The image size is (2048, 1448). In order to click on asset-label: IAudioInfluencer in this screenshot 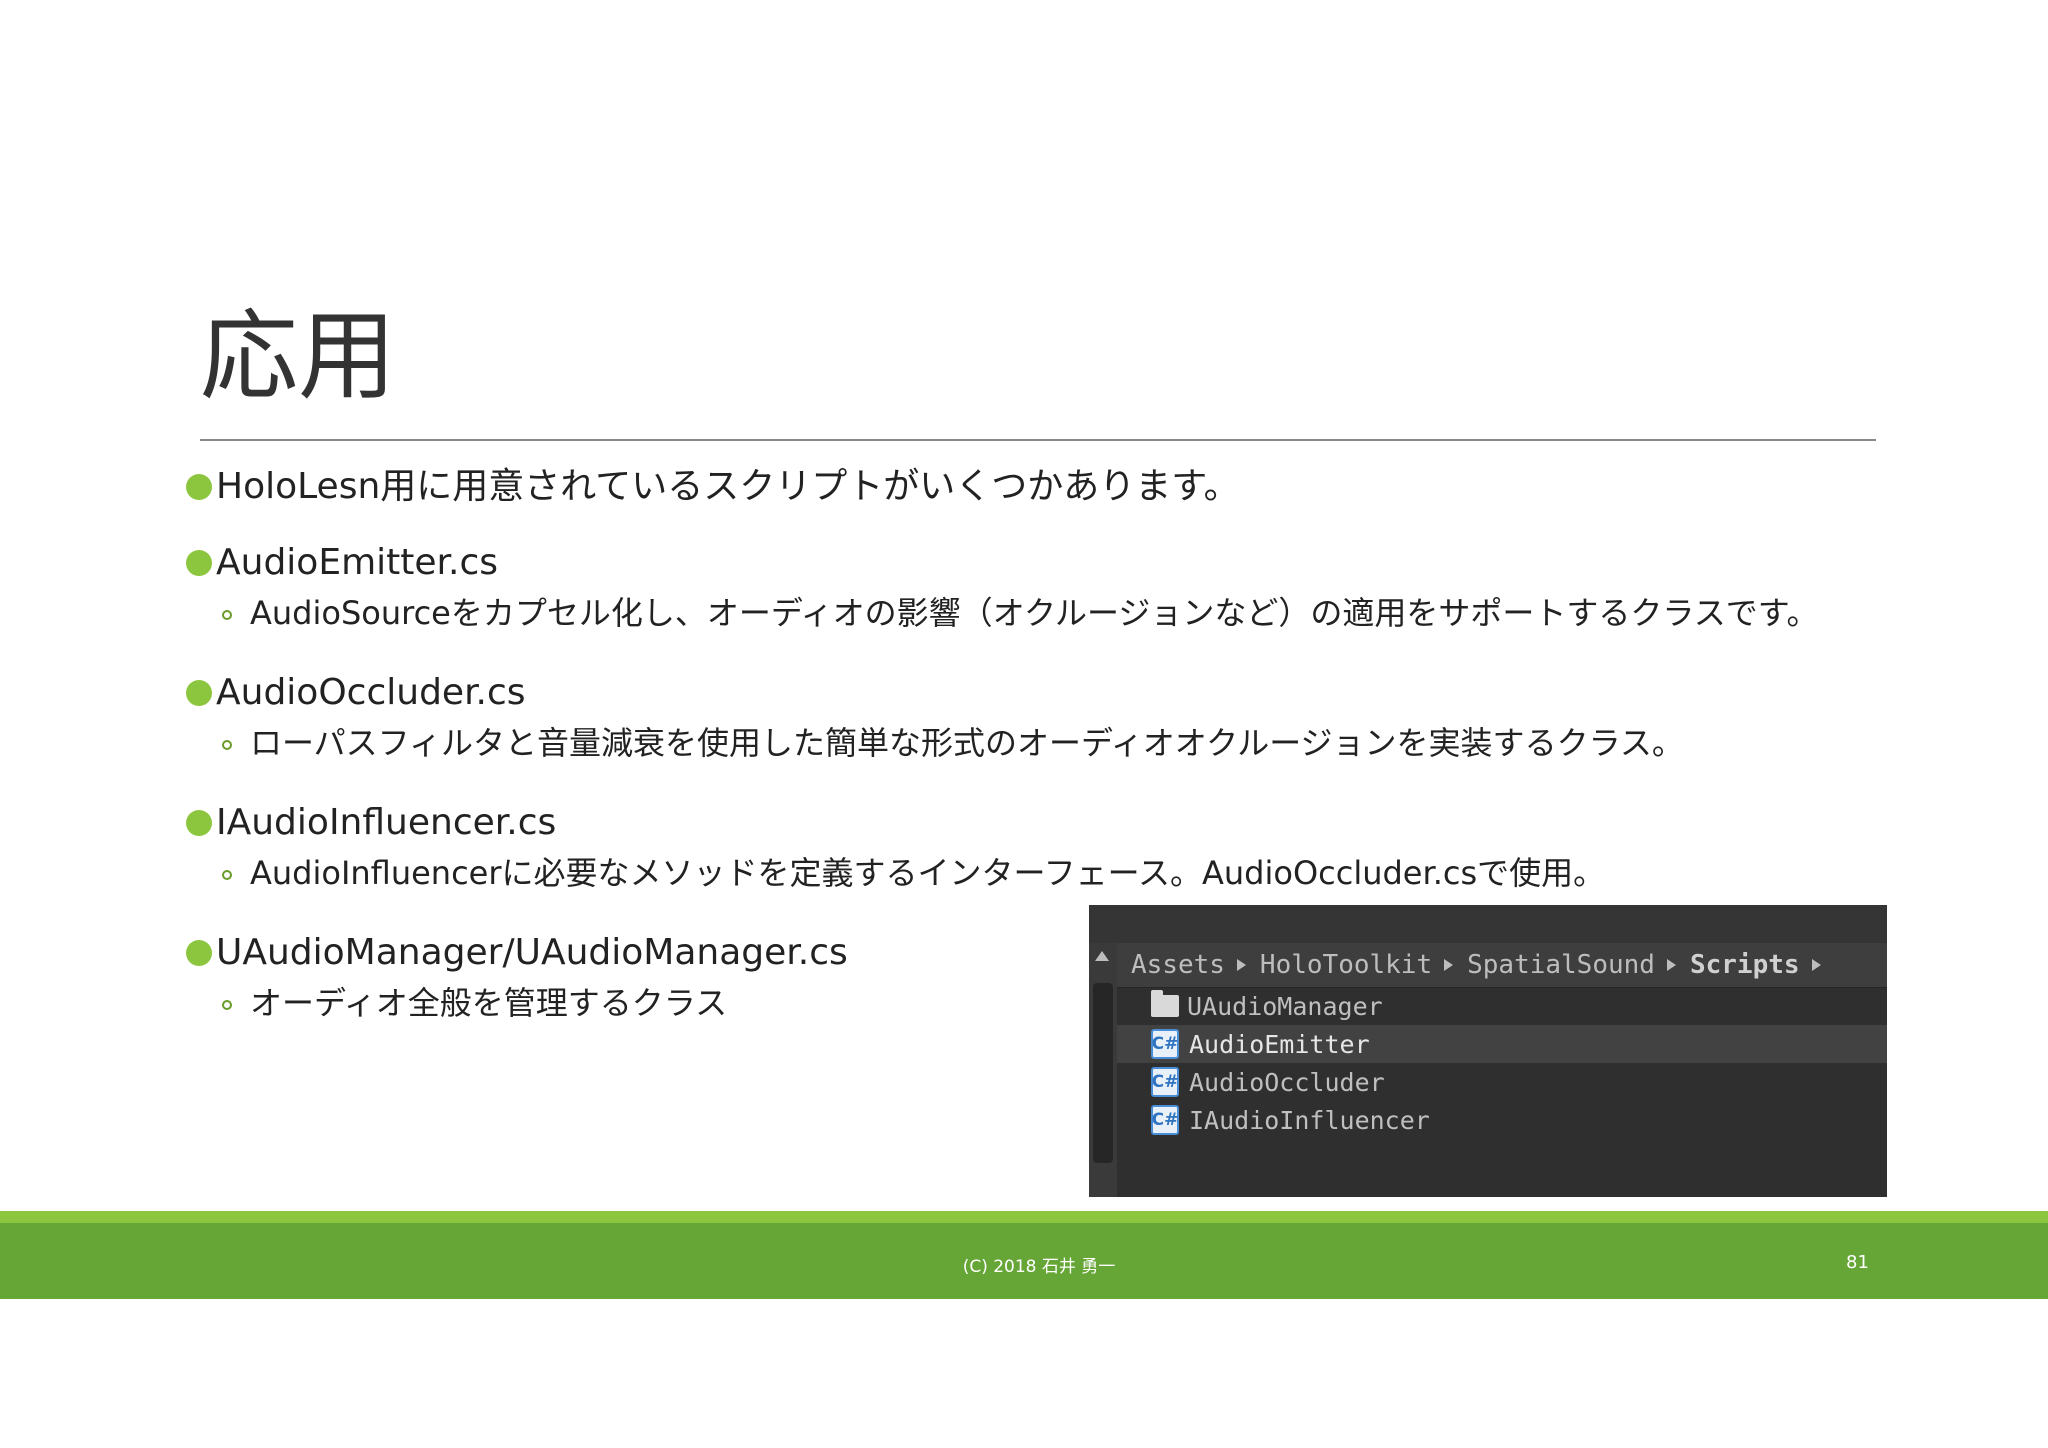, I will do `click(1309, 1120)`.